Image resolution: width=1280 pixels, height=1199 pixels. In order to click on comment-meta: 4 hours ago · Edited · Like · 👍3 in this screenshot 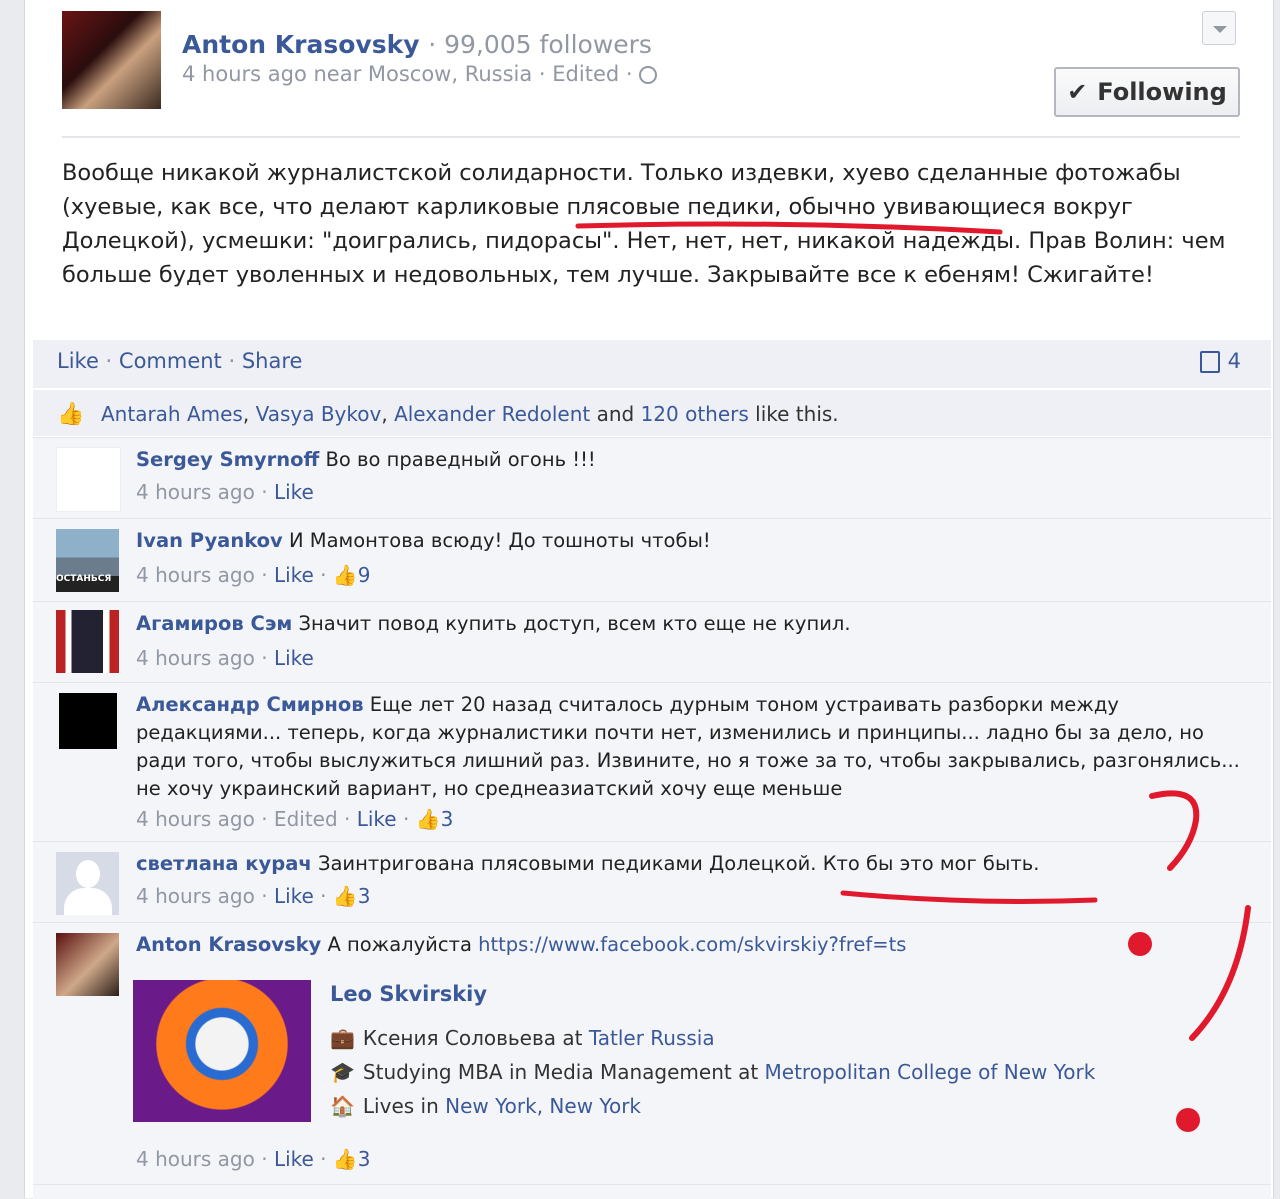, I will do `click(295, 819)`.